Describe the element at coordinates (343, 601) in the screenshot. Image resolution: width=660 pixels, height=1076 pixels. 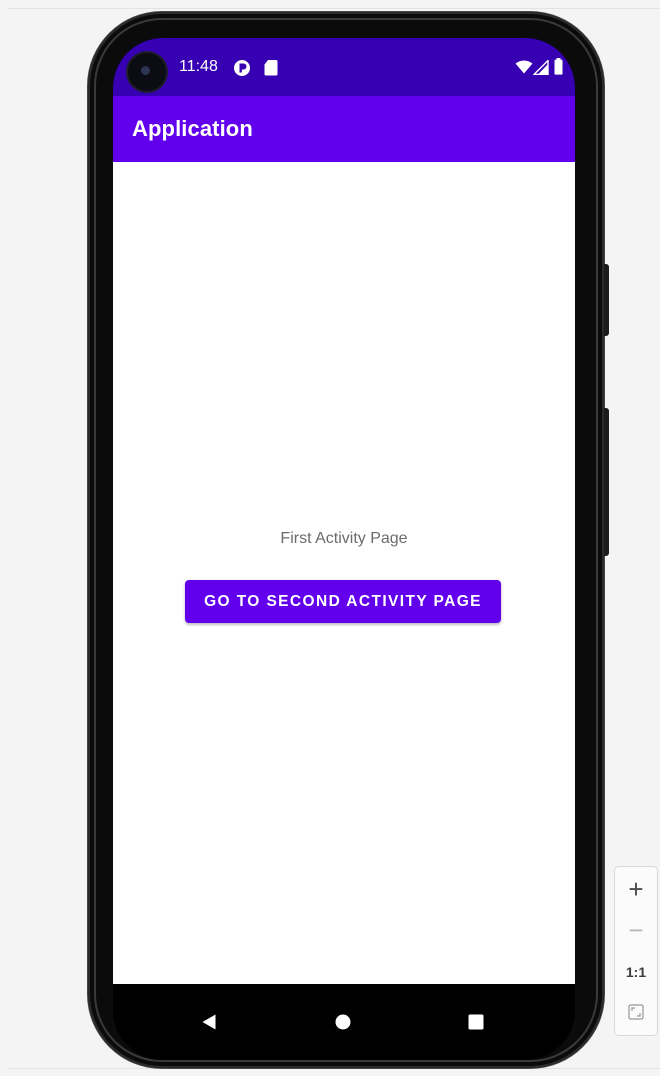
I see `go-to-second-activity-button: GO TO SECOND ACTIVITY PAGE` at that location.